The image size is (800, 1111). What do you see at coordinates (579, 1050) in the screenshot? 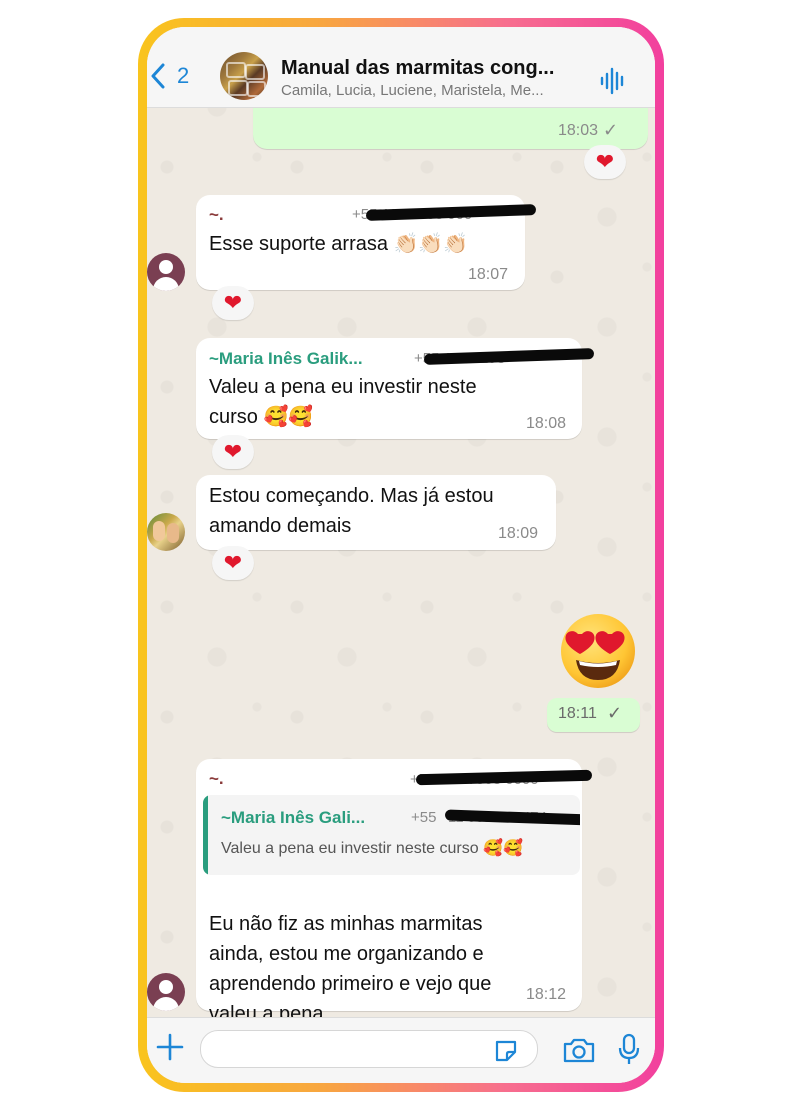
I see `camera-icon` at bounding box center [579, 1050].